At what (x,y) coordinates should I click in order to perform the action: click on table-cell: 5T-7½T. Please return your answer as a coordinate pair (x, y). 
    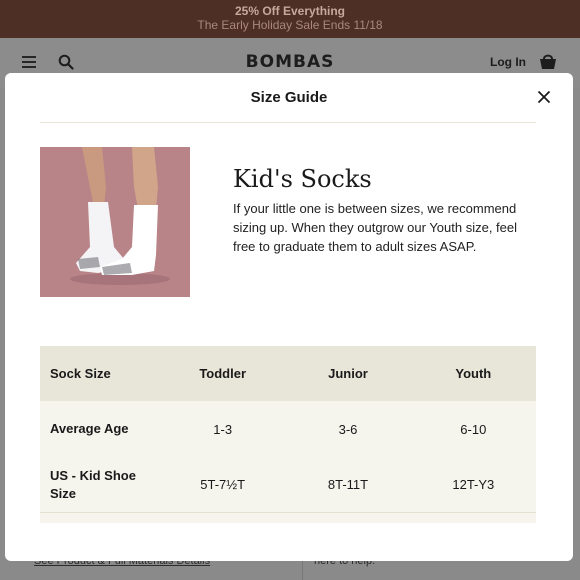
    Looking at the image, I should click on (223, 484).